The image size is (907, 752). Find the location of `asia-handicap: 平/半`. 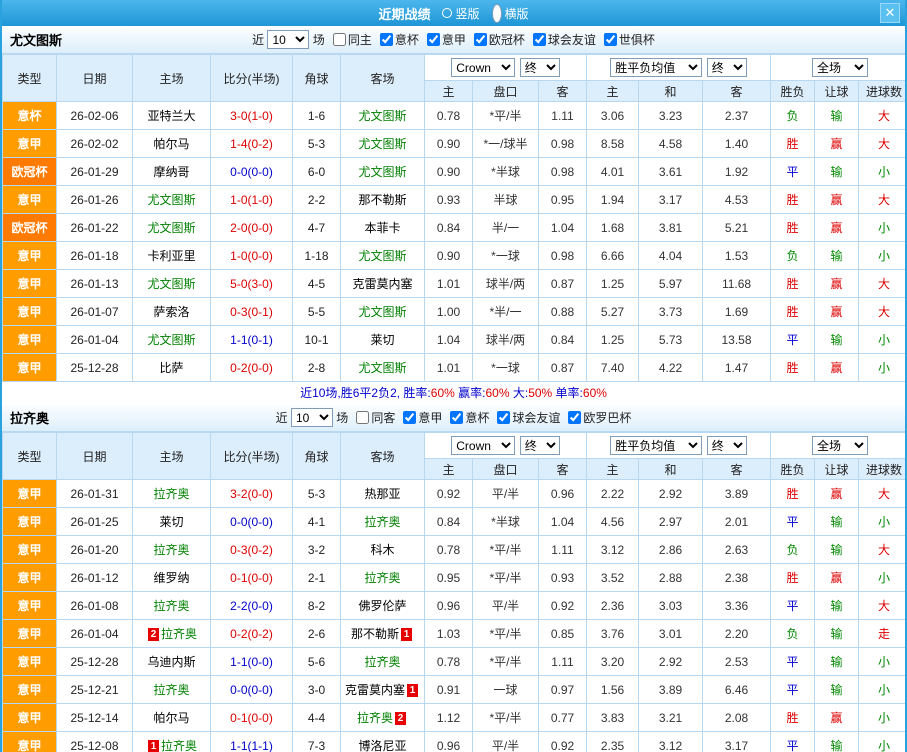

asia-handicap: 平/半 is located at coordinates (505, 605).